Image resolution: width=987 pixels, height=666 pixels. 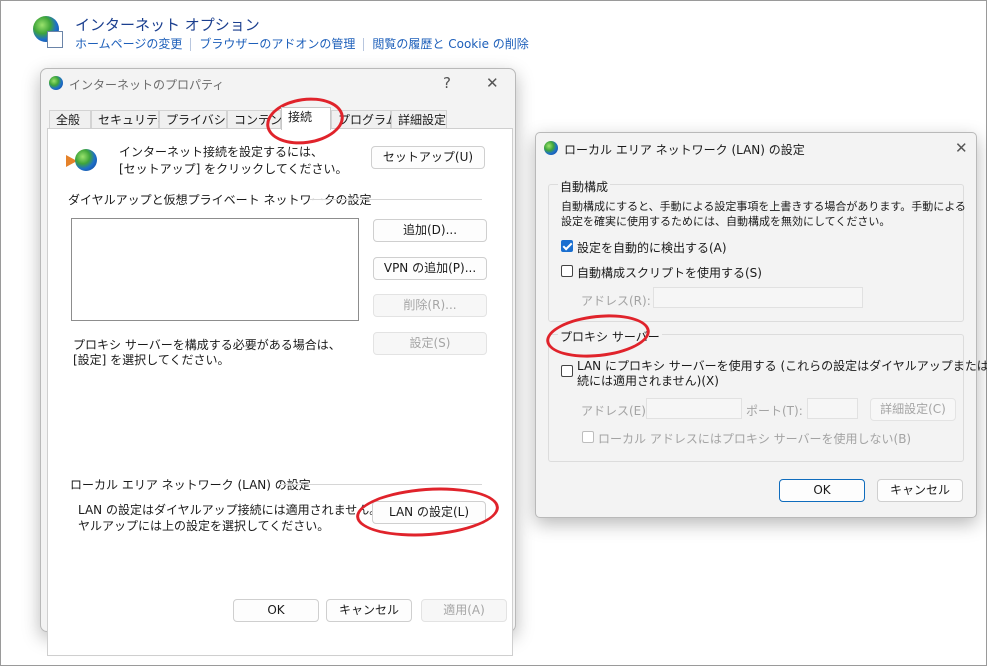 I want to click on tab-security: セキュリティ, so click(x=130, y=119).